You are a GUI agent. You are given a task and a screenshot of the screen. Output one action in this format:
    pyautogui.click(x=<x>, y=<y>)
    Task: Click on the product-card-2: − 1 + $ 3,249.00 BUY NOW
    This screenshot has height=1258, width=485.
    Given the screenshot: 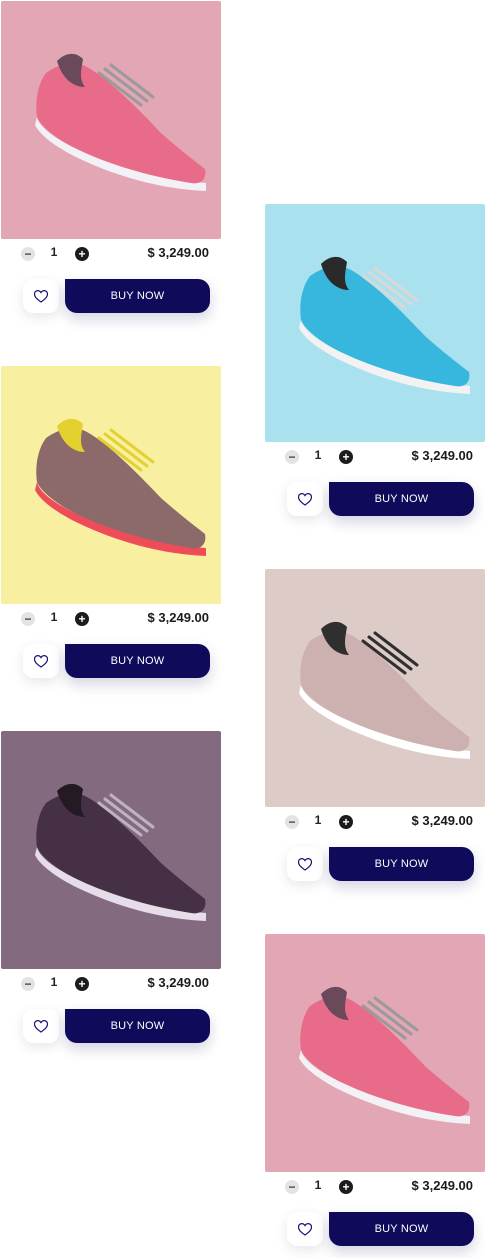 What is the action you would take?
    pyautogui.click(x=375, y=366)
    